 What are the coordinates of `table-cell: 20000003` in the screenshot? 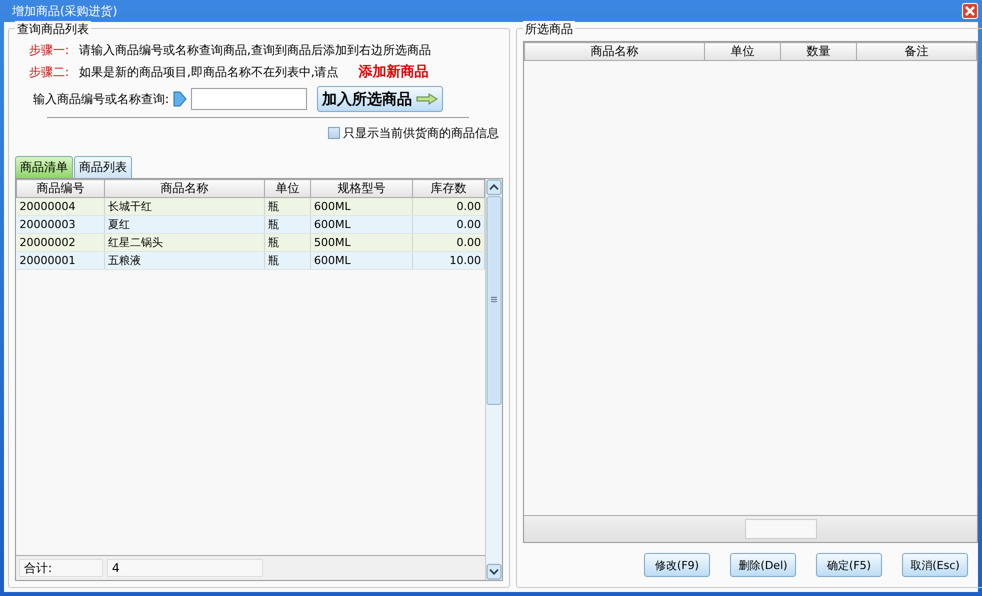 It's located at (60, 225).